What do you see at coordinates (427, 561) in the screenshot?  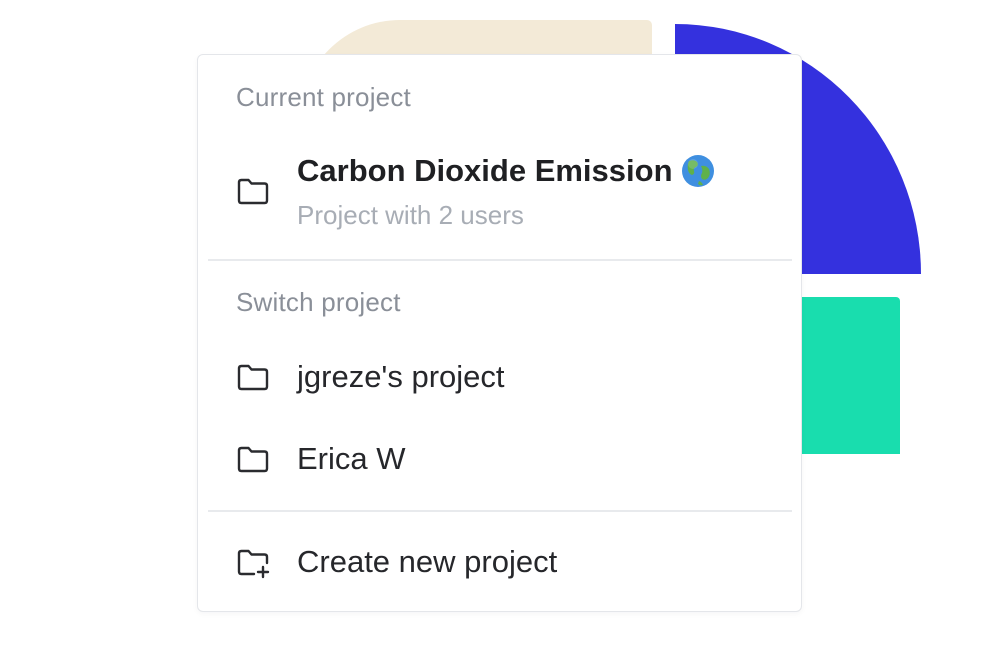 I see `create-new-project-label: Create new project` at bounding box center [427, 561].